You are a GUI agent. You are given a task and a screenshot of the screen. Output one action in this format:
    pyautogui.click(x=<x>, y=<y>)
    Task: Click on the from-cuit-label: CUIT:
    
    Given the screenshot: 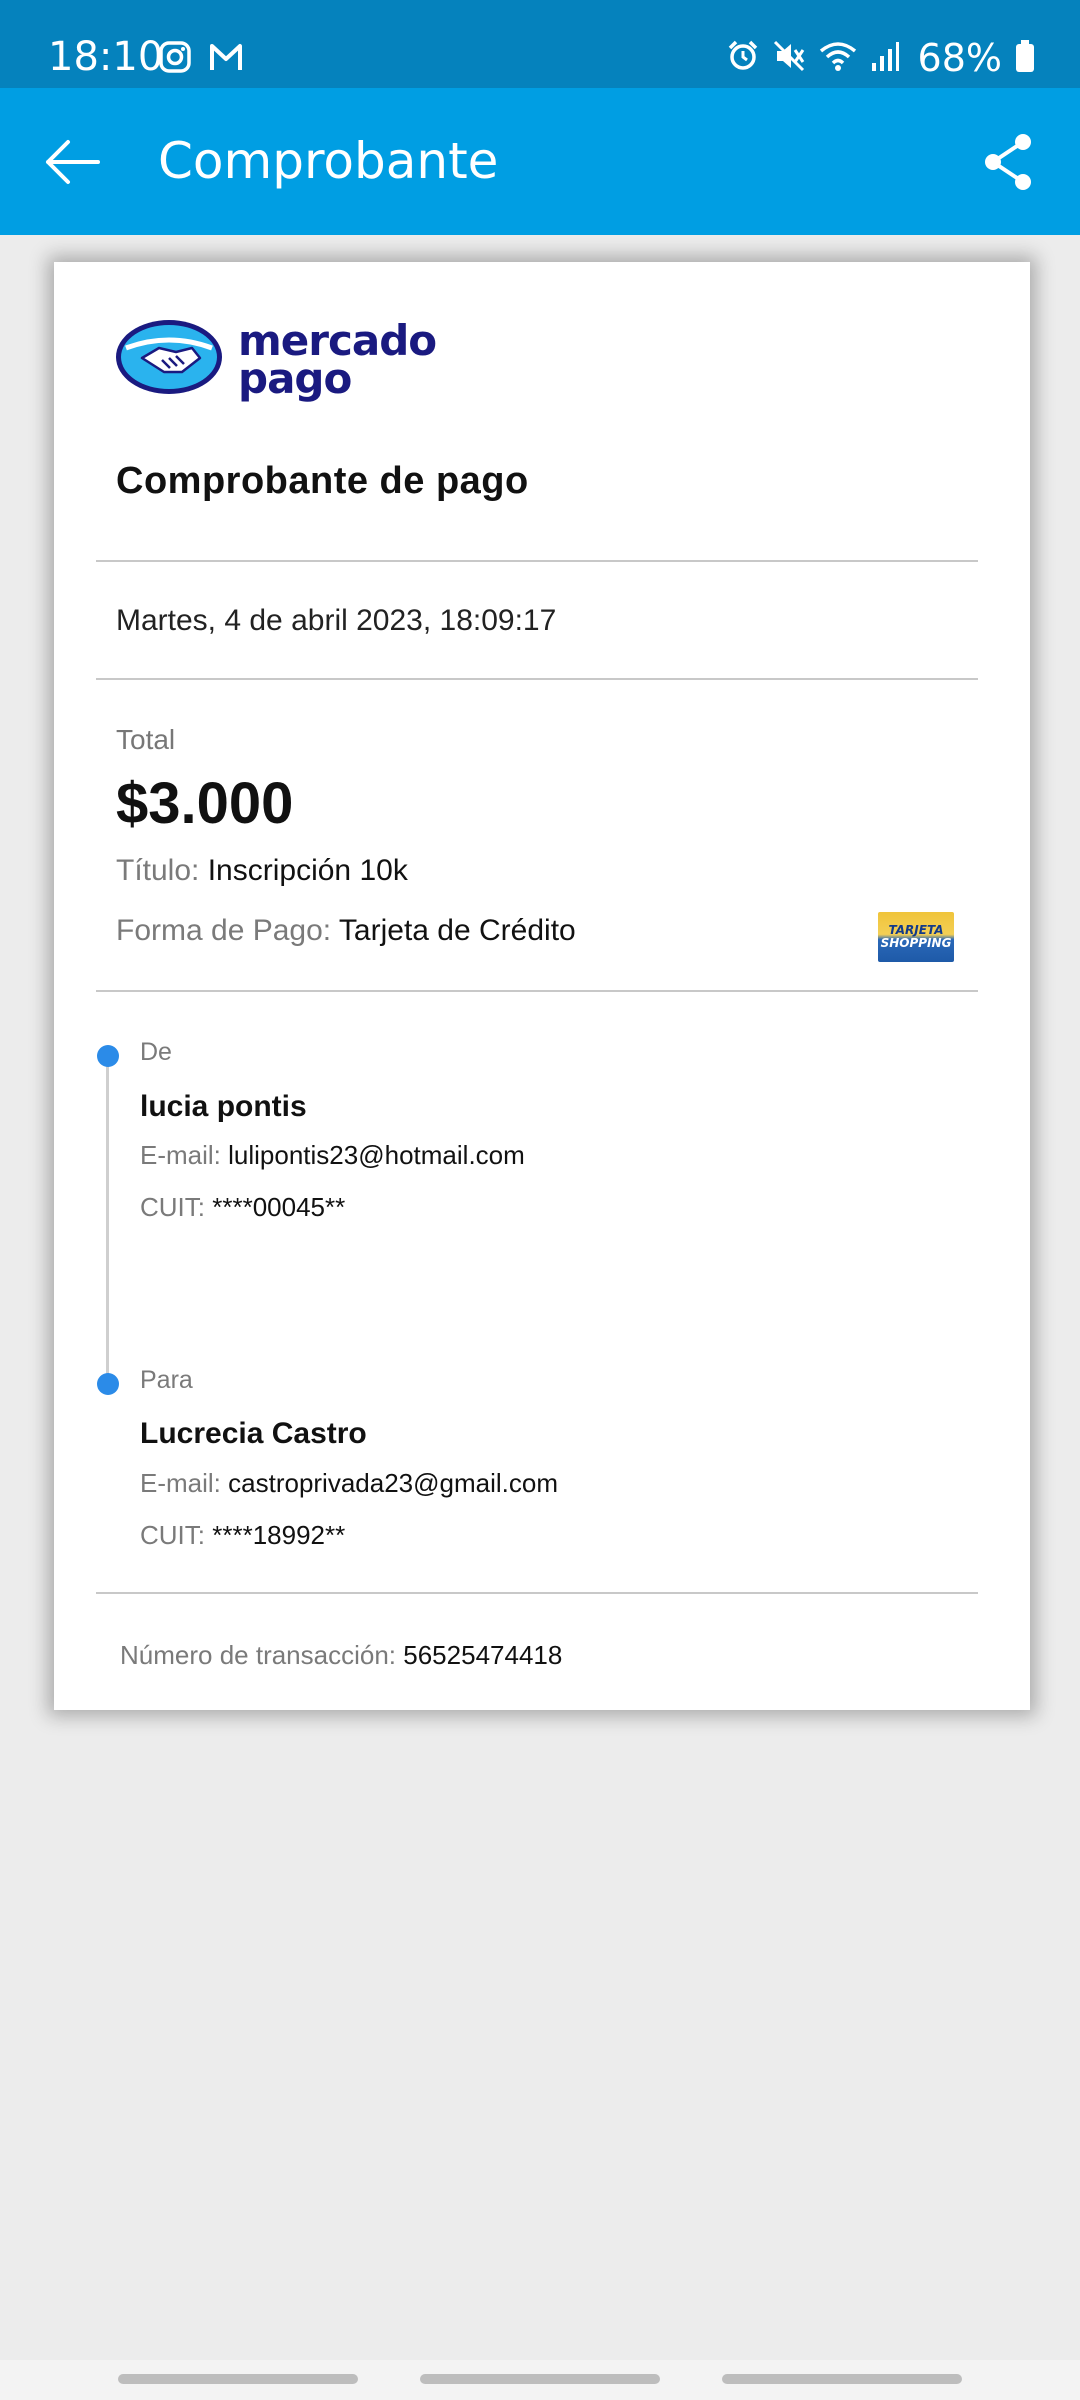 What is the action you would take?
    pyautogui.click(x=172, y=1207)
    